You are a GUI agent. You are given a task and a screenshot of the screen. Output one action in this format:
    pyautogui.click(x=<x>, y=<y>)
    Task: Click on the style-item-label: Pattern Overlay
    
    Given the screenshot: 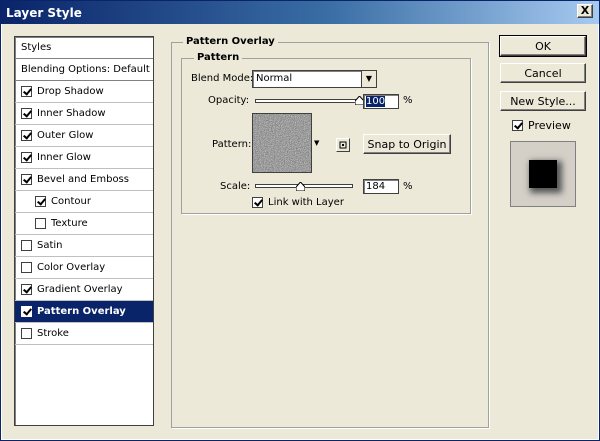 What is the action you would take?
    pyautogui.click(x=81, y=311)
    